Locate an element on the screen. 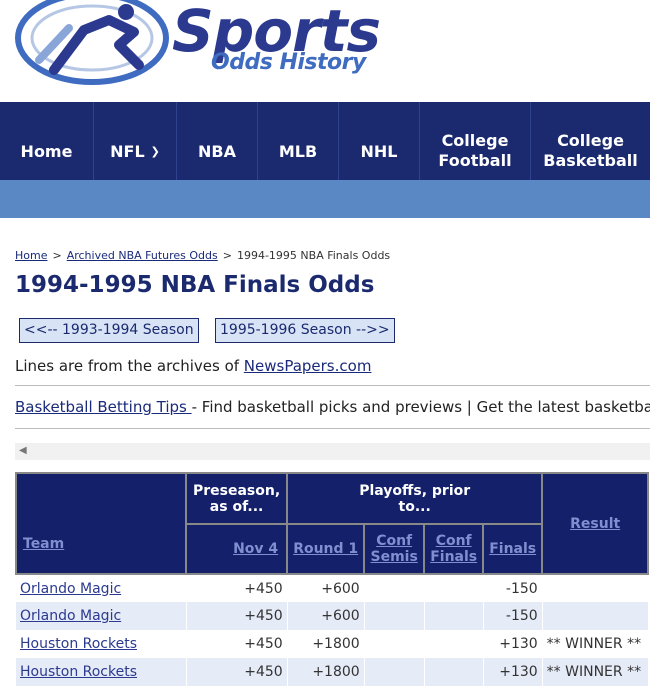 This screenshot has width=650, height=688. col-round1-link: Round 1 is located at coordinates (325, 549).